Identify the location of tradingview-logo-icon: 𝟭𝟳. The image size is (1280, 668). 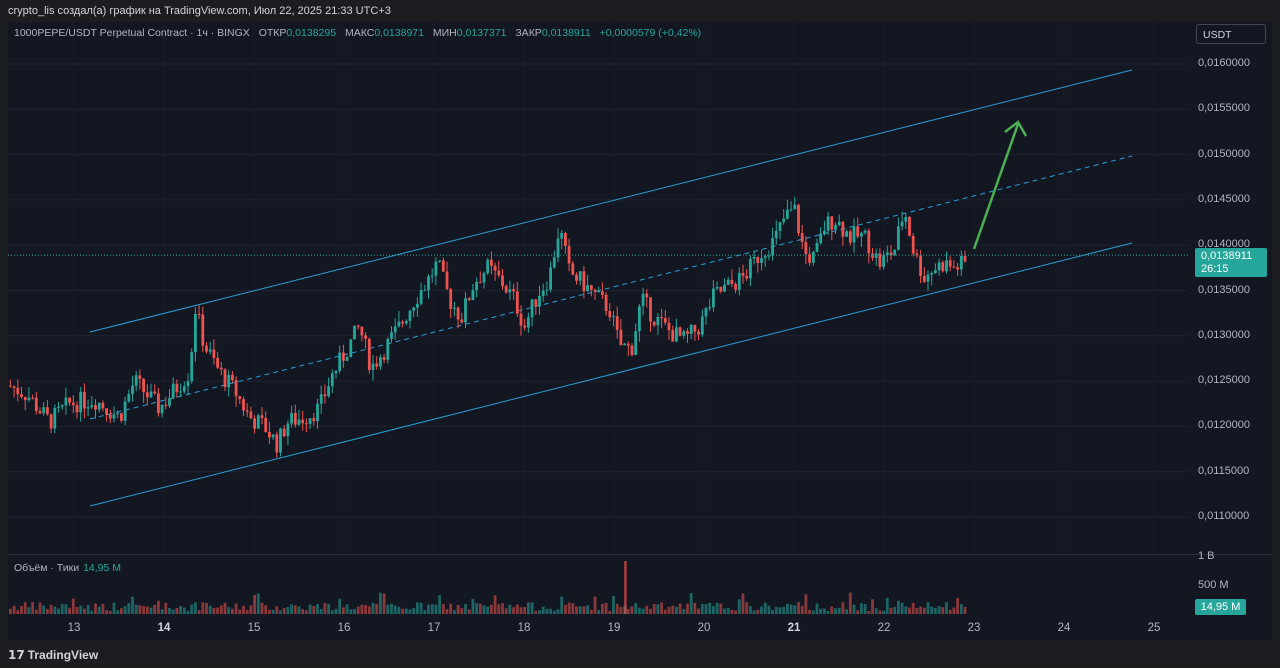
(16, 655).